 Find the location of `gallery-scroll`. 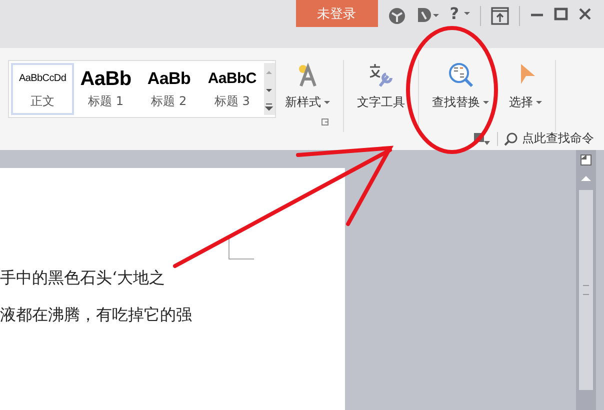

gallery-scroll is located at coordinates (270, 89).